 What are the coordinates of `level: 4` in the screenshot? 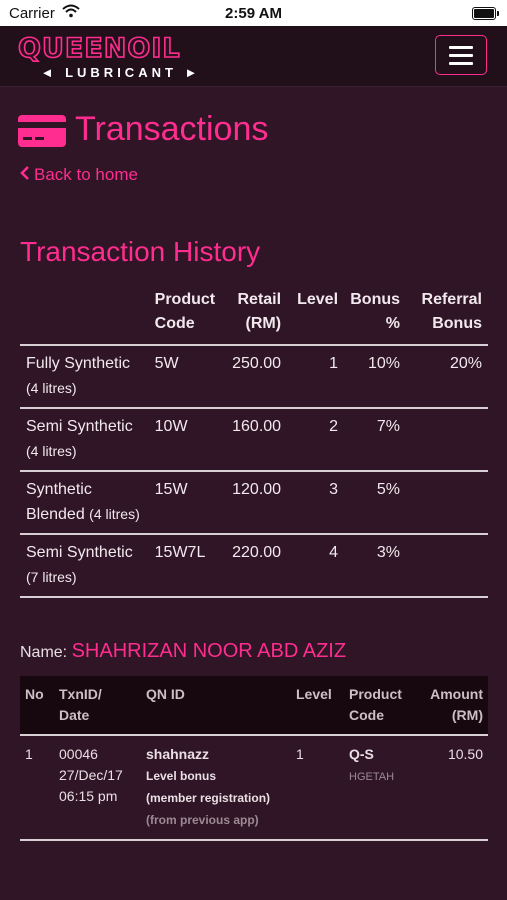 It's located at (316, 566).